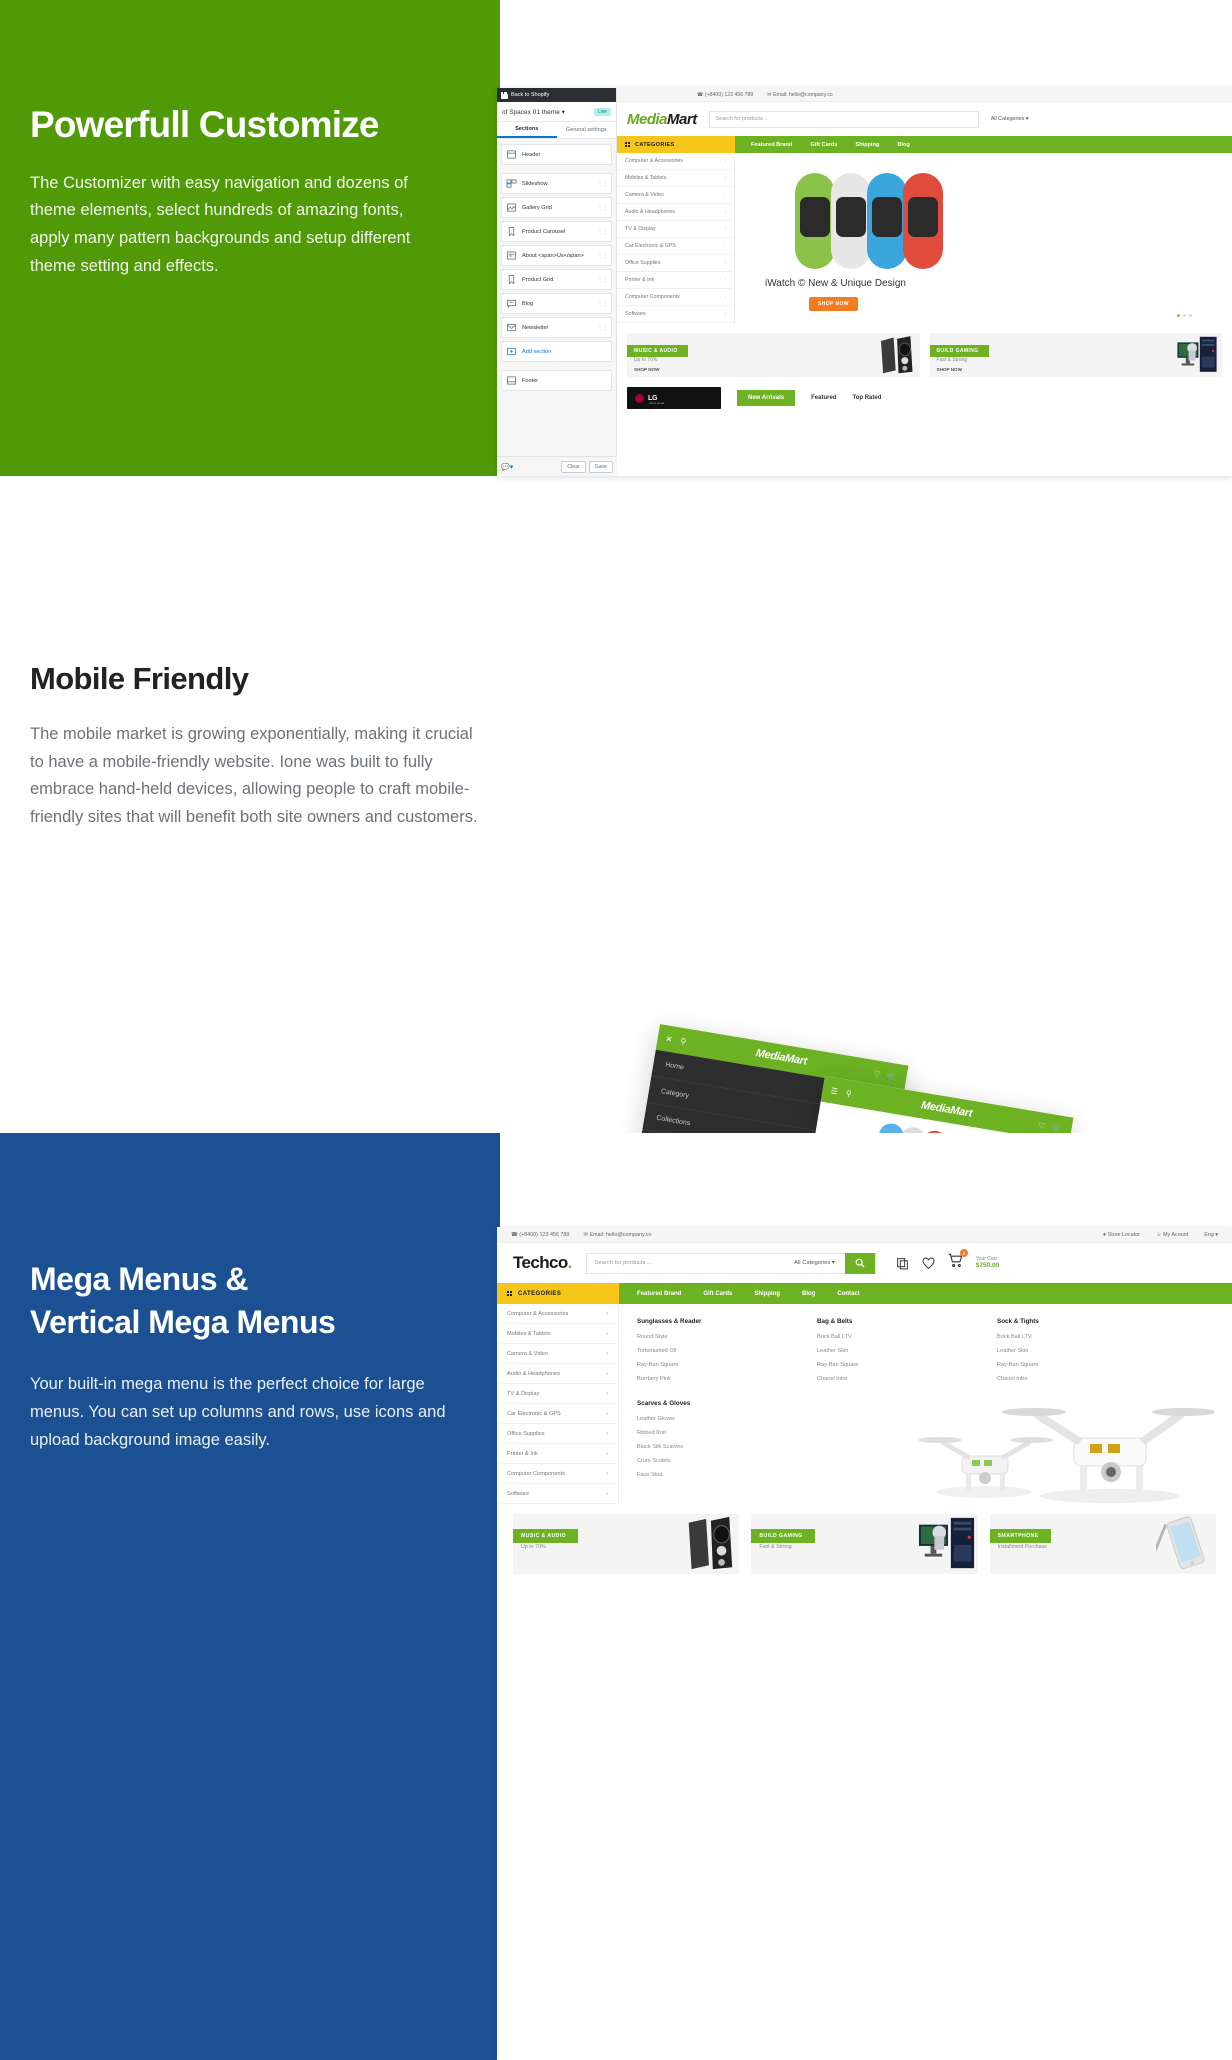  What do you see at coordinates (626, 1544) in the screenshot?
I see `promo-banner-music: MUSIC & AUDIO Up to 70%` at bounding box center [626, 1544].